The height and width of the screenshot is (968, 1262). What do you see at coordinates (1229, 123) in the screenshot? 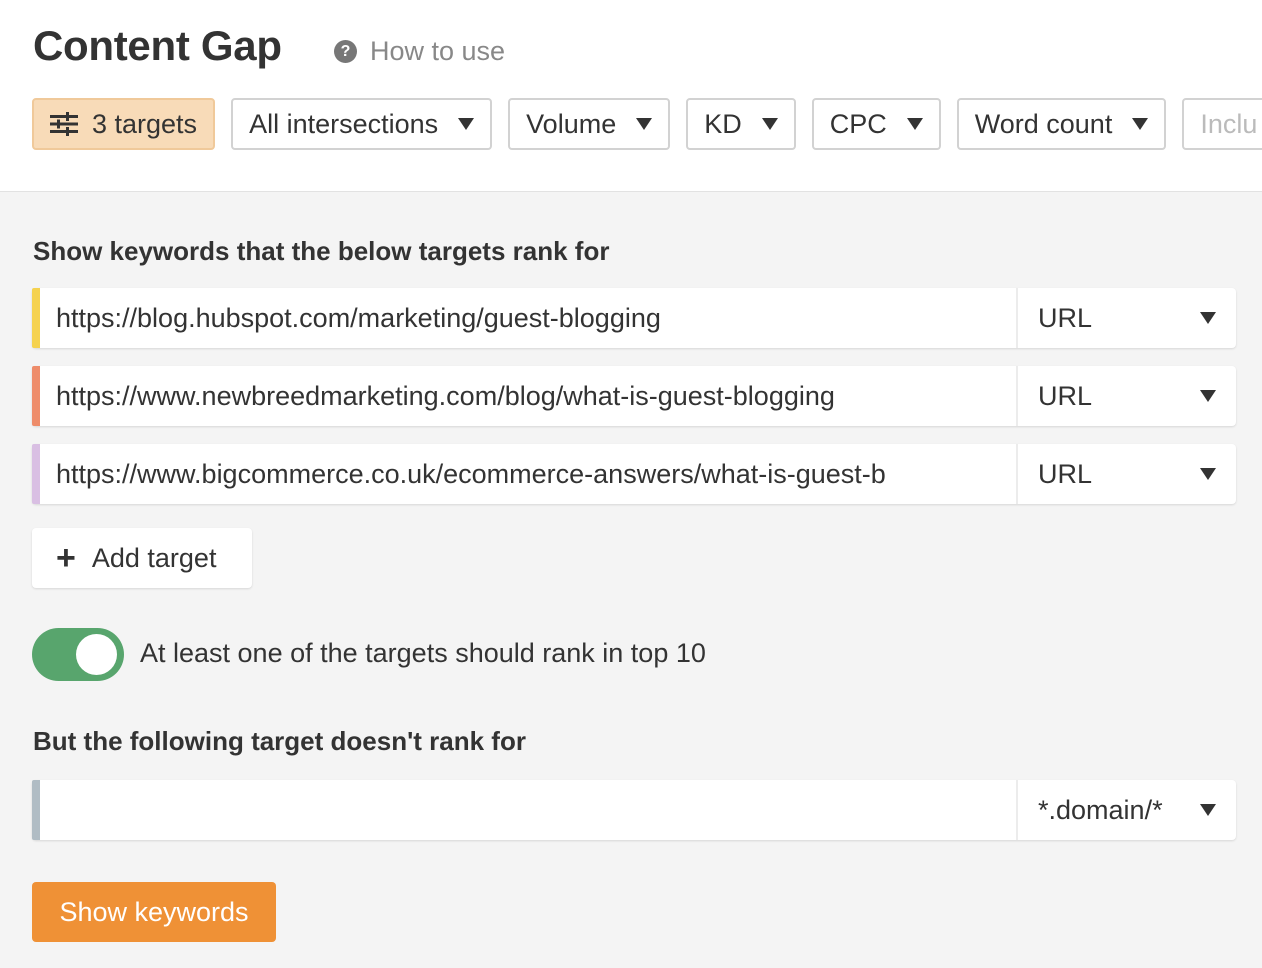
I see `include-placeholder: Inclu` at bounding box center [1229, 123].